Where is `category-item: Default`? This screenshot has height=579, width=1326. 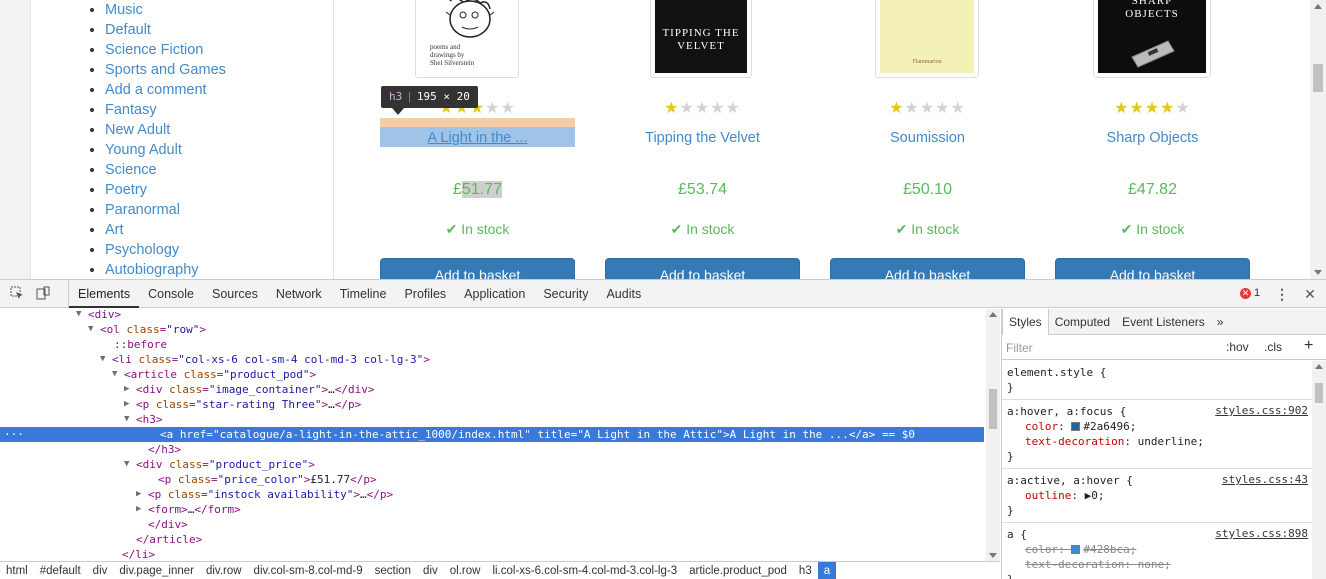 category-item: Default is located at coordinates (165, 30).